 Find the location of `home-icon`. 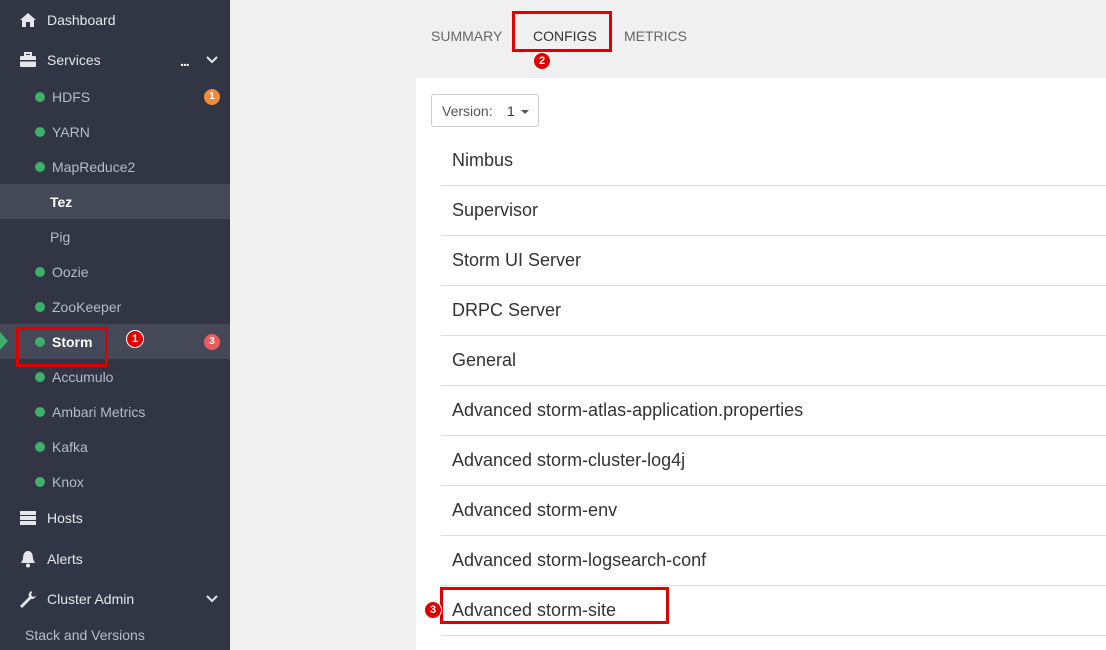

home-icon is located at coordinates (28, 20).